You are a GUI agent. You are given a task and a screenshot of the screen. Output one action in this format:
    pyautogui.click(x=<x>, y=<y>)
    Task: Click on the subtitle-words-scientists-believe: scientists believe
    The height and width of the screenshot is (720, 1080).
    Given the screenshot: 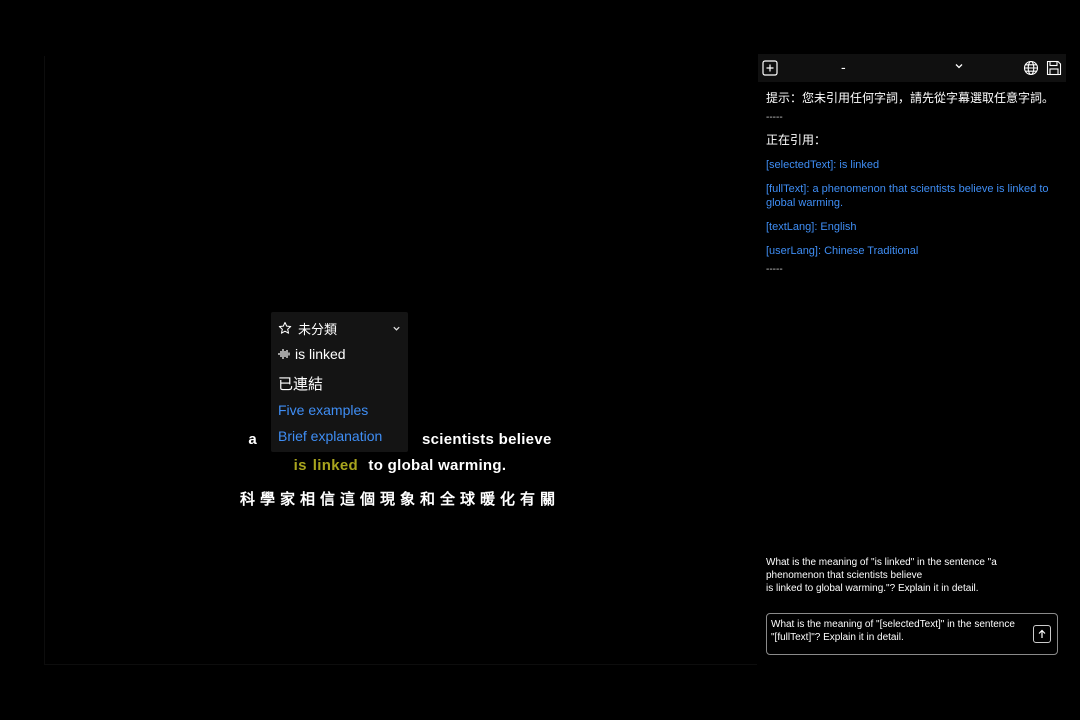 What is the action you would take?
    pyautogui.click(x=487, y=439)
    